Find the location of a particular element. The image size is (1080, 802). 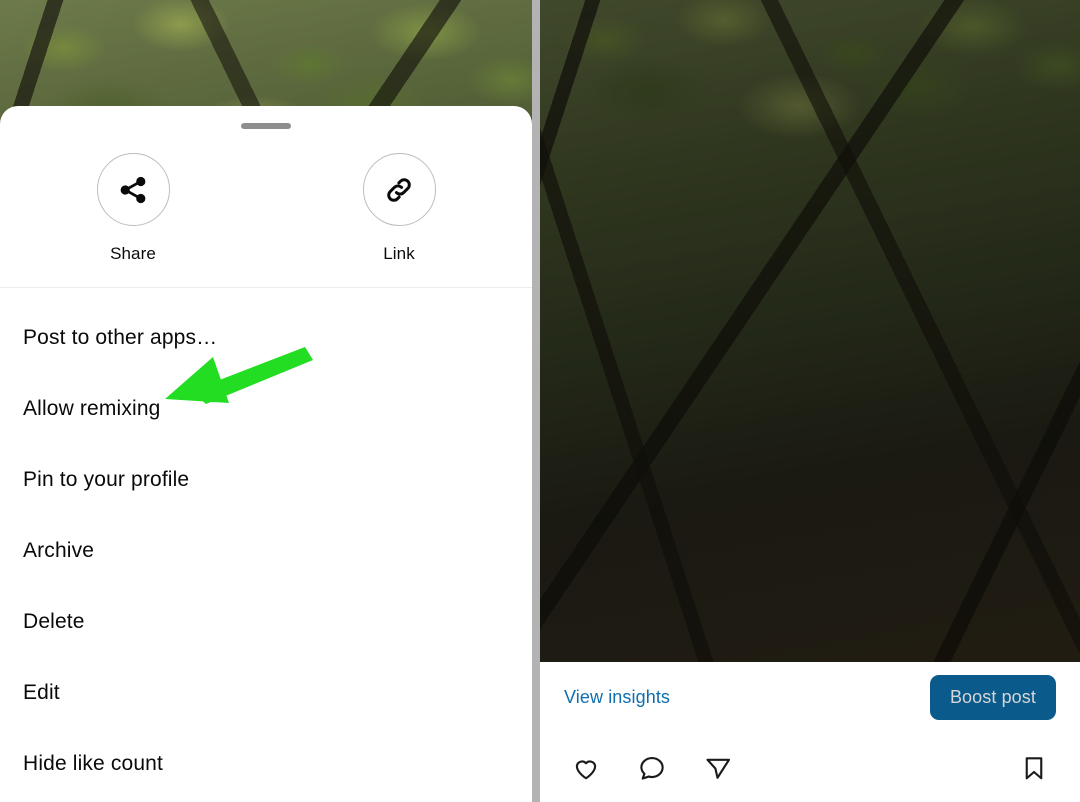

sheet-divider is located at coordinates (266, 287).